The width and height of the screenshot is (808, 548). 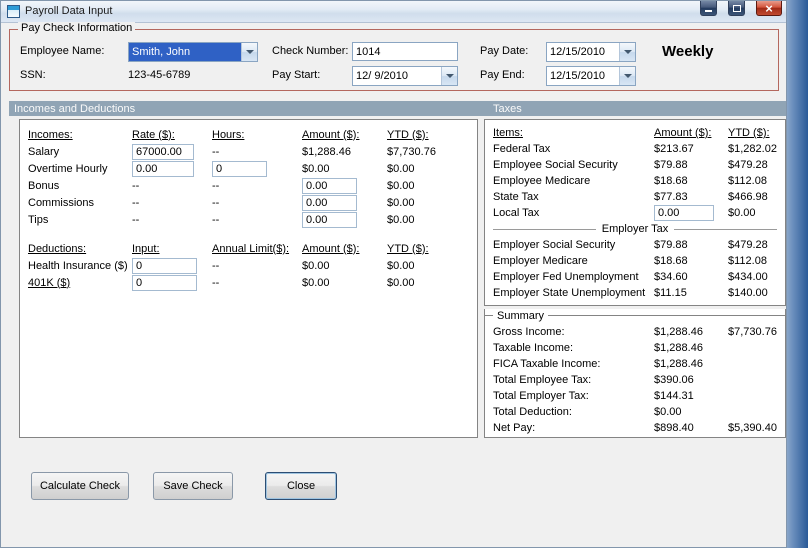 What do you see at coordinates (44, 151) in the screenshot?
I see `income-name: Salary` at bounding box center [44, 151].